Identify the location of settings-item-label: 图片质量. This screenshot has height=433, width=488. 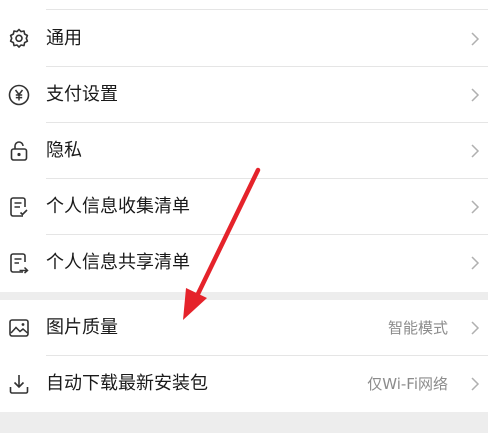
(82, 327).